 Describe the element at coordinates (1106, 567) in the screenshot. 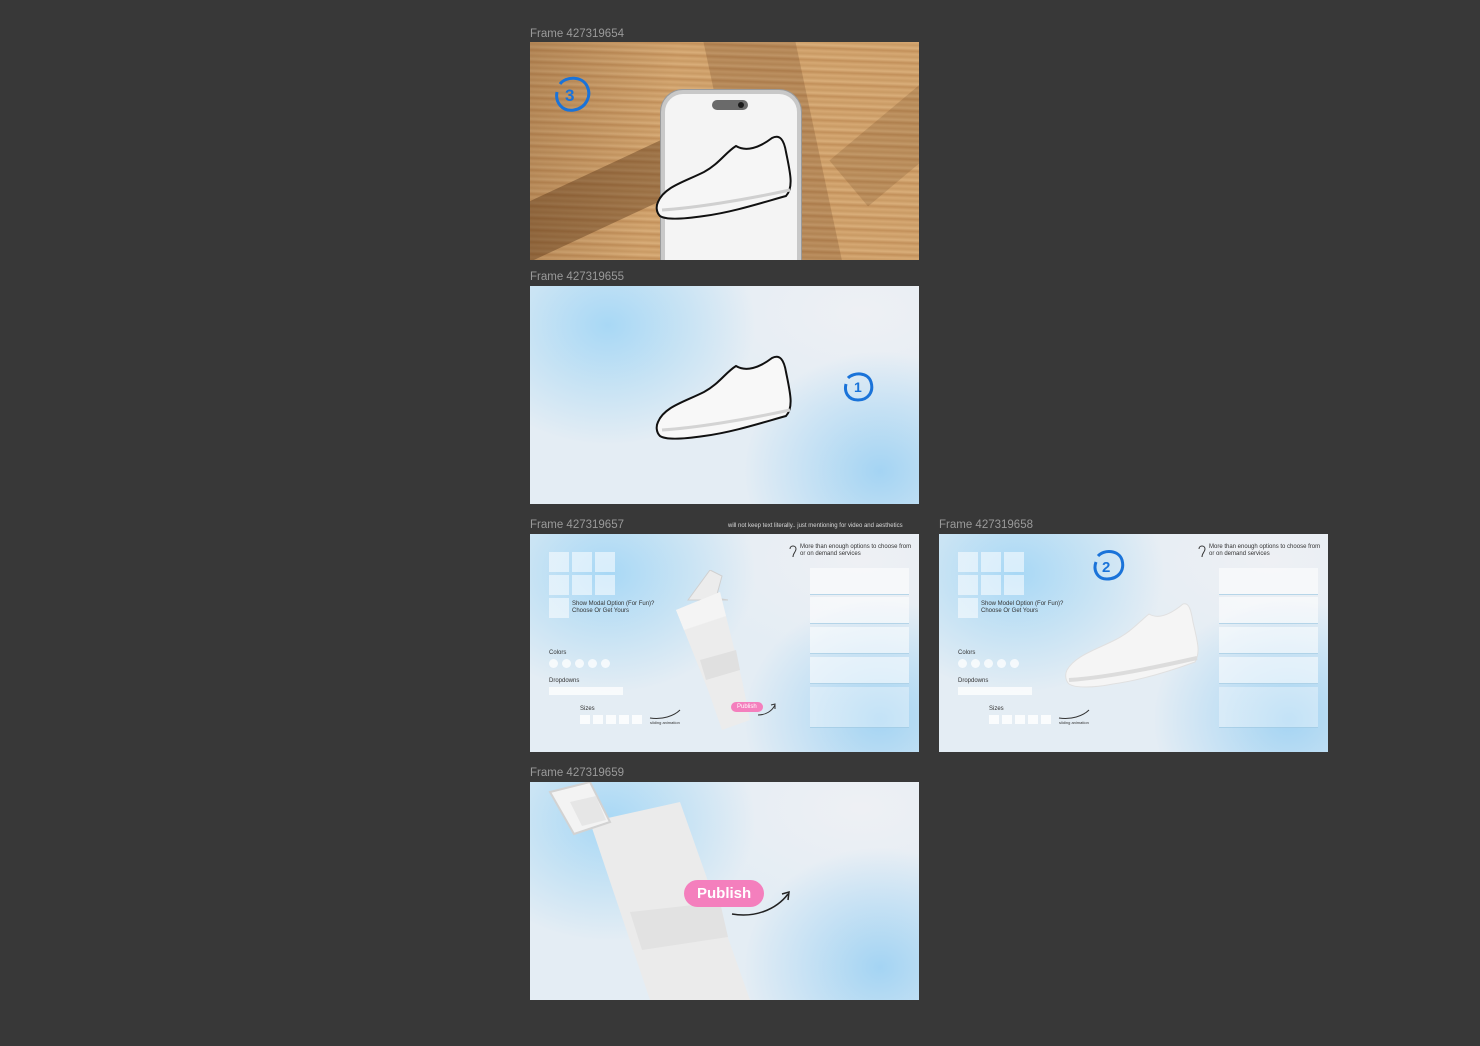

I see `svg-text: 2` at that location.